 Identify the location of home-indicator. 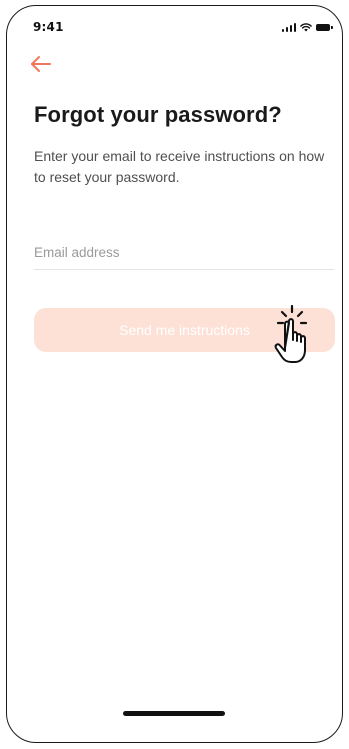
(174, 713).